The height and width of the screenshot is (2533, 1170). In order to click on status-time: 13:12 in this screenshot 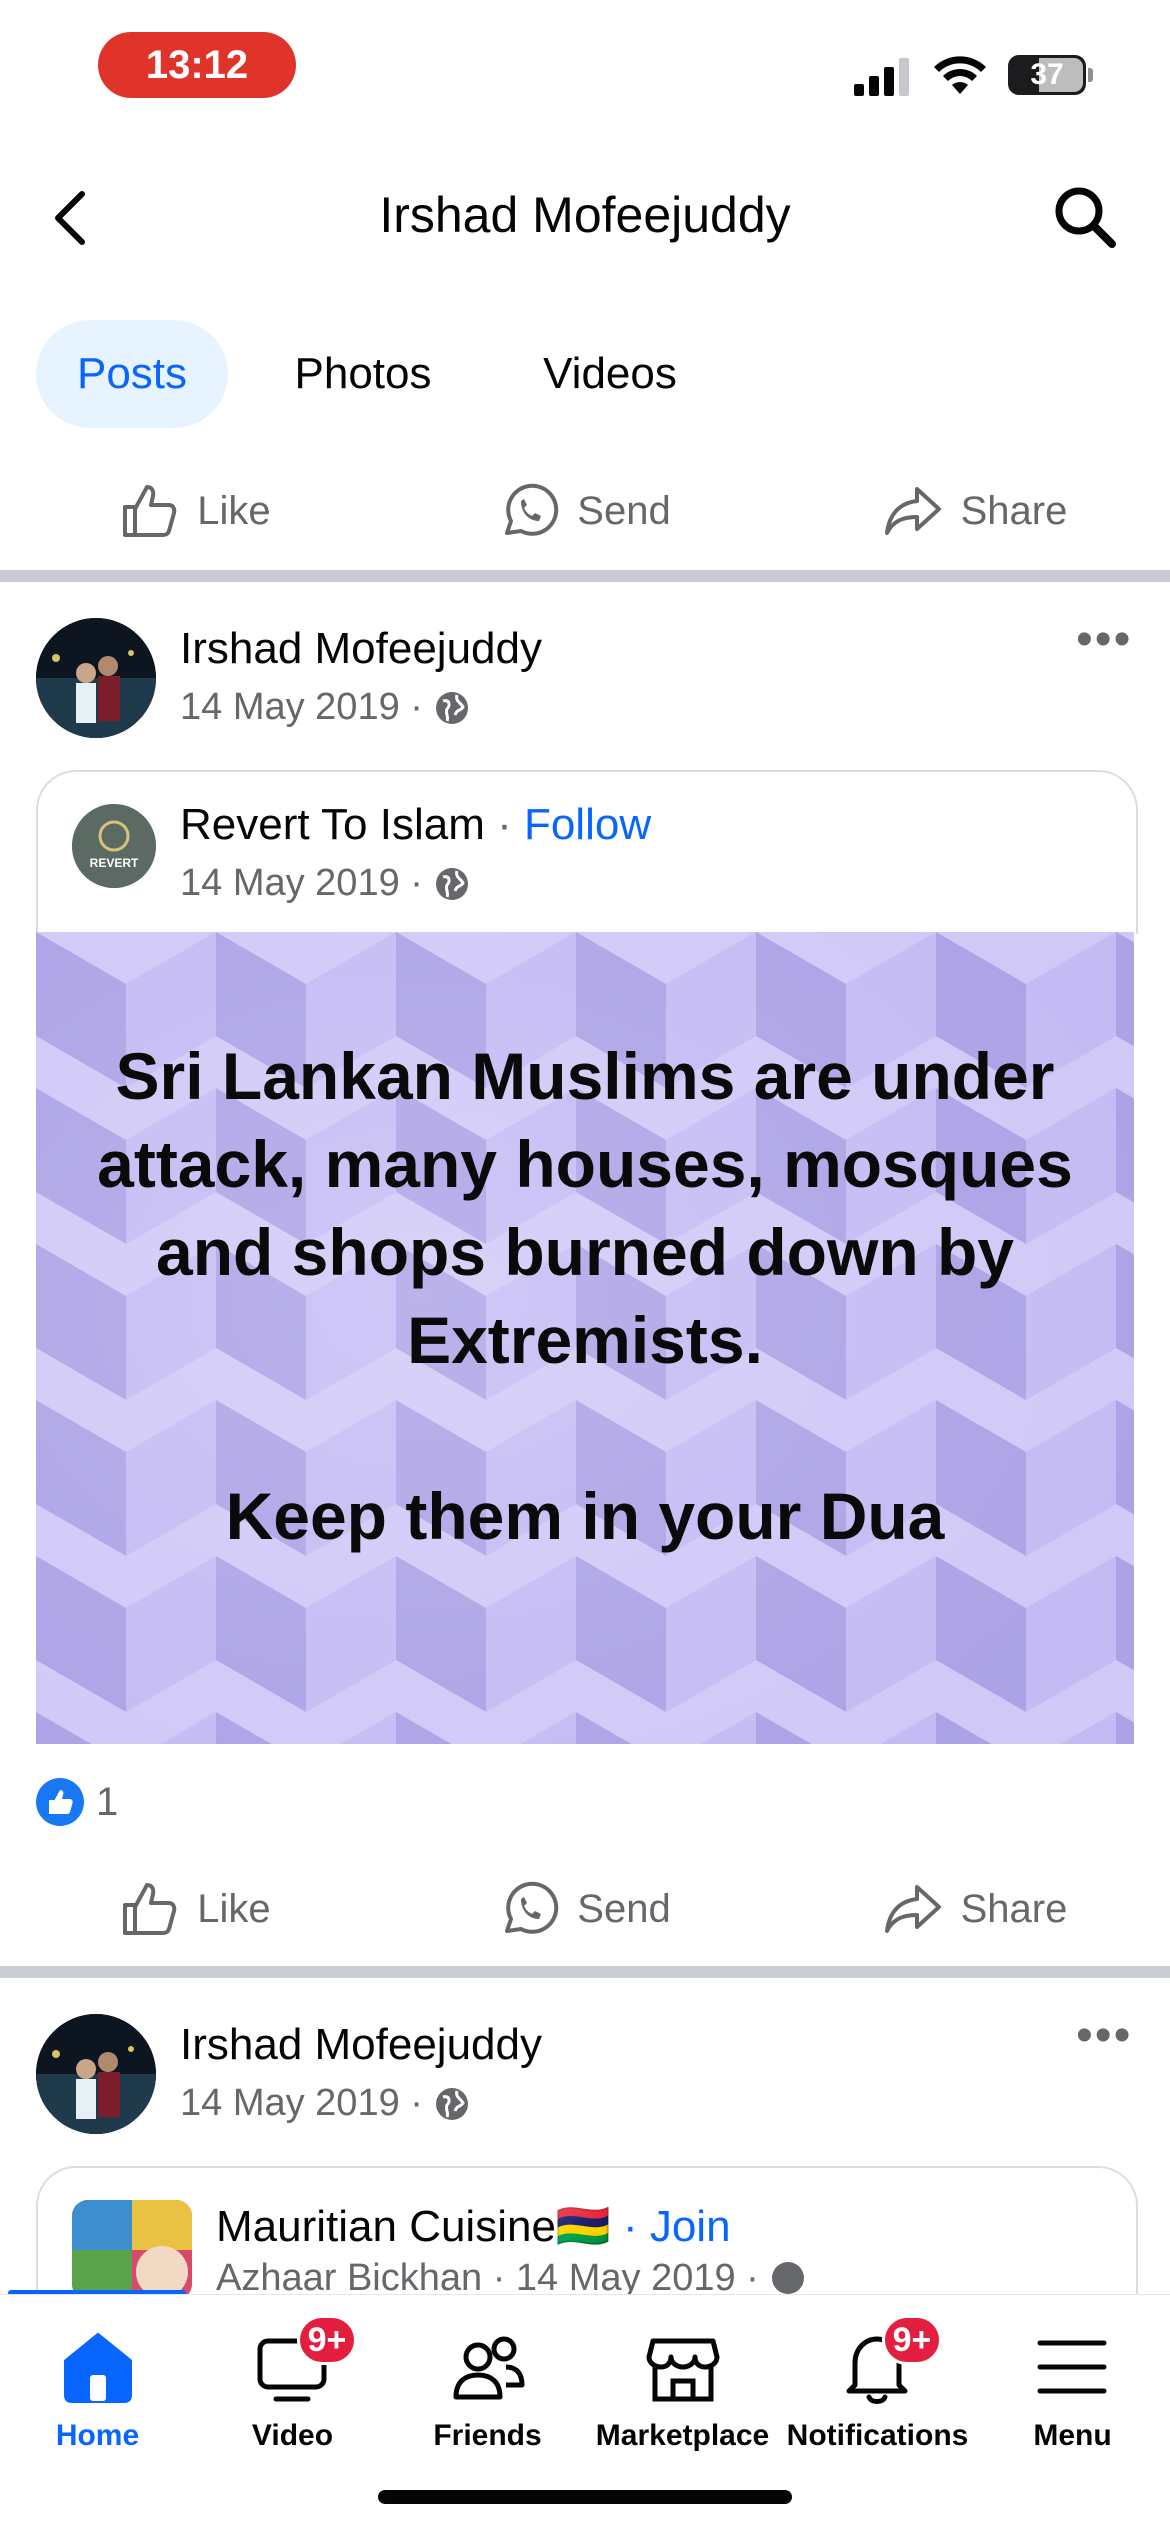, I will do `click(197, 65)`.